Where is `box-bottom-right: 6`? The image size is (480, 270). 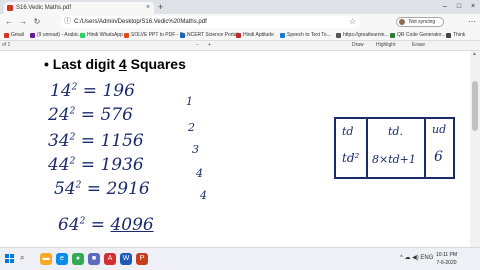
box-bottom-right: 6 is located at coordinates (438, 157).